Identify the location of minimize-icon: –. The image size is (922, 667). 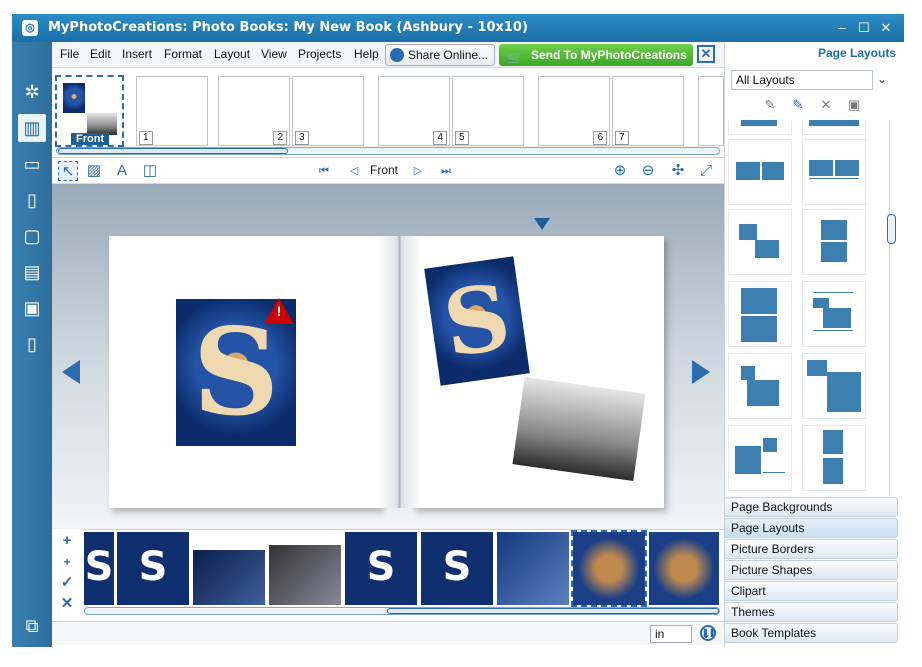
(842, 28).